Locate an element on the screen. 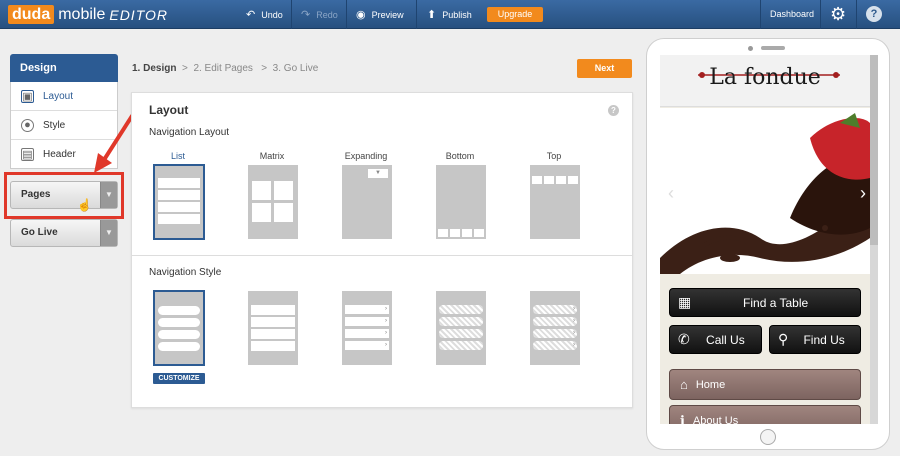  publish-button: ⬆ Publish is located at coordinates (449, 14).